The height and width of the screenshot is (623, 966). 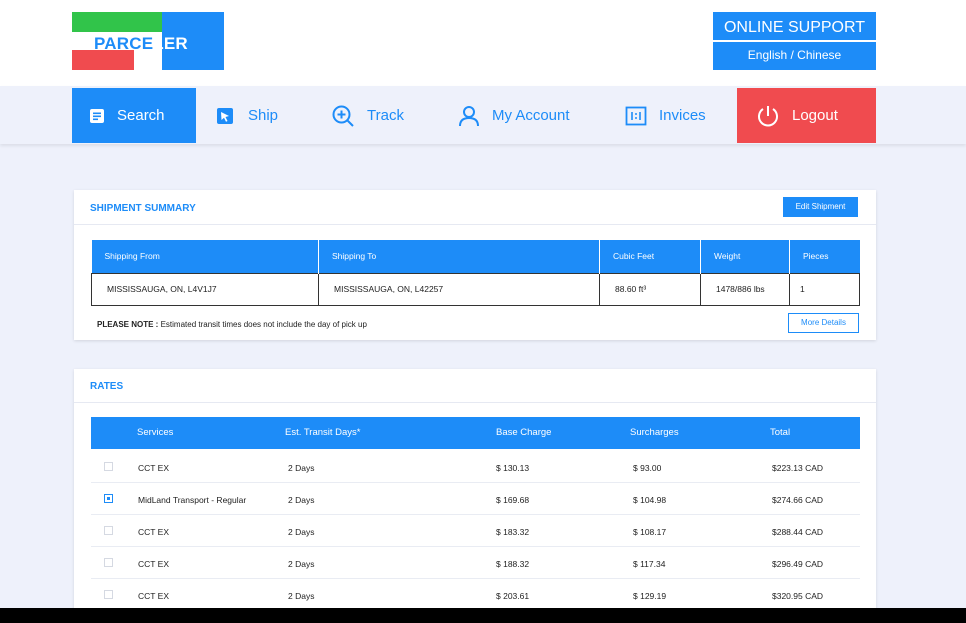 What do you see at coordinates (745, 256) in the screenshot?
I see `header-weight: Weight` at bounding box center [745, 256].